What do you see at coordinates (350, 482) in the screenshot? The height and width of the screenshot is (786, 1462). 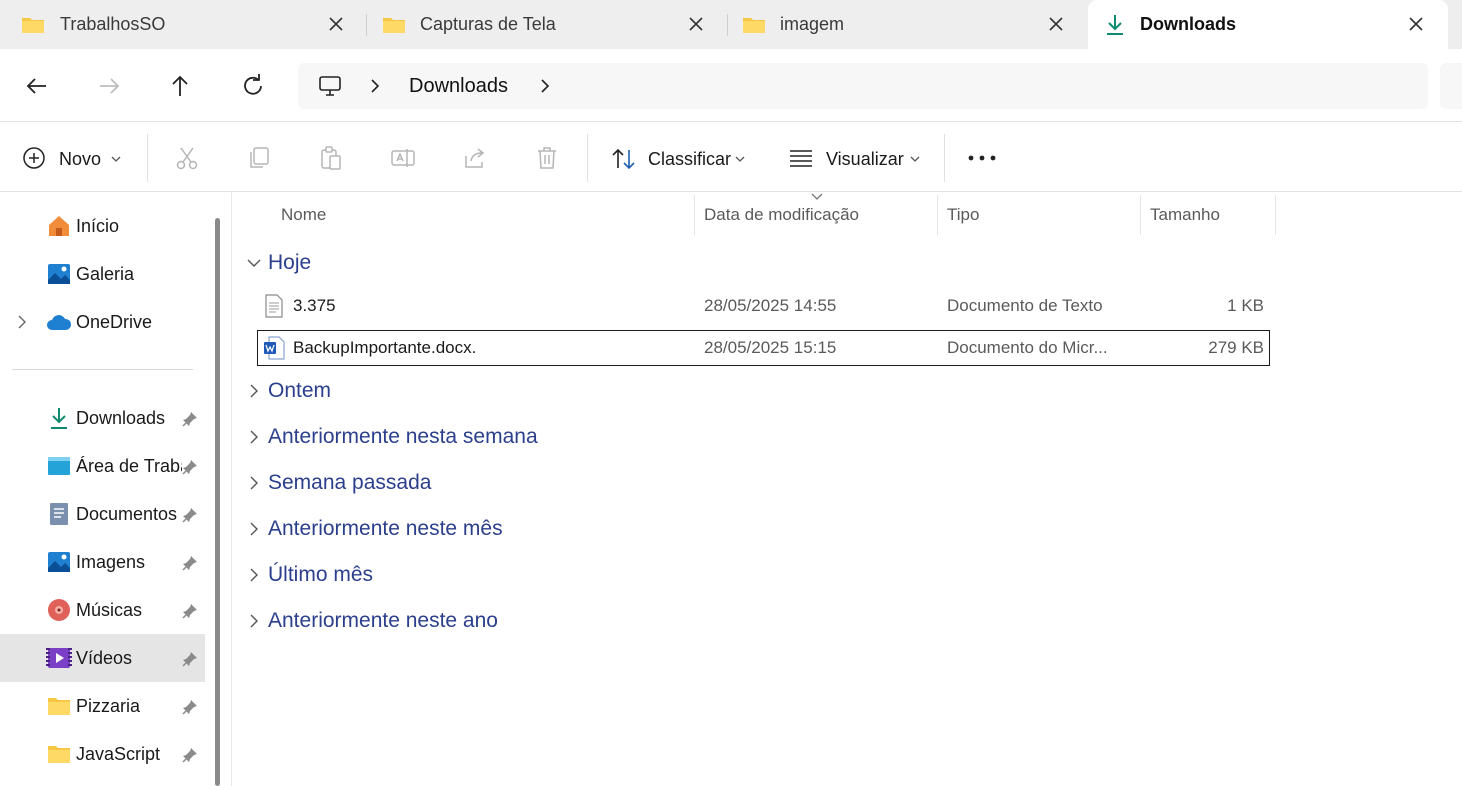 I see `group-label: Semana passada` at bounding box center [350, 482].